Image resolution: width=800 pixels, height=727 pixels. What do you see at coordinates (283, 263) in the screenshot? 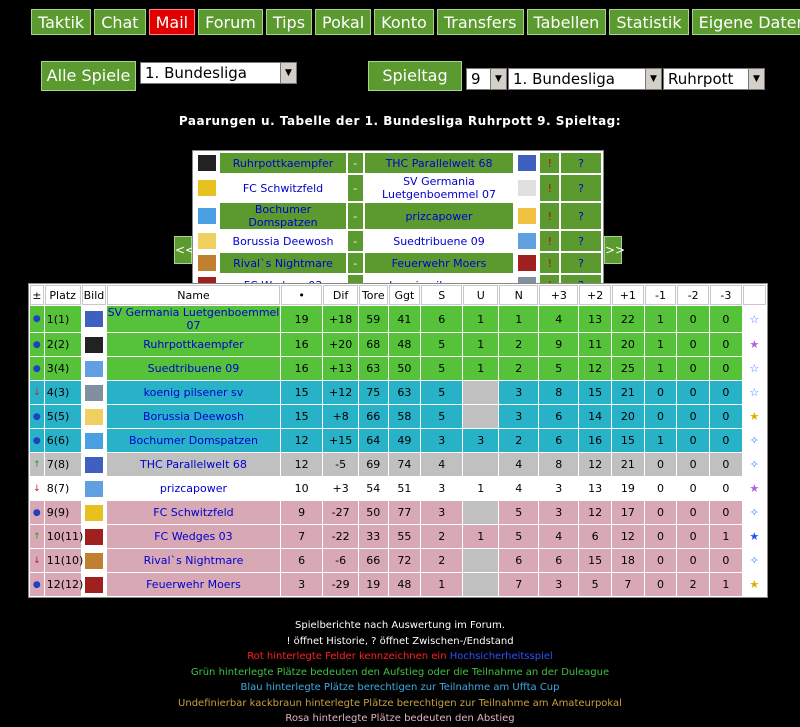
I see `home-team: Rival`s Nightmare` at bounding box center [283, 263].